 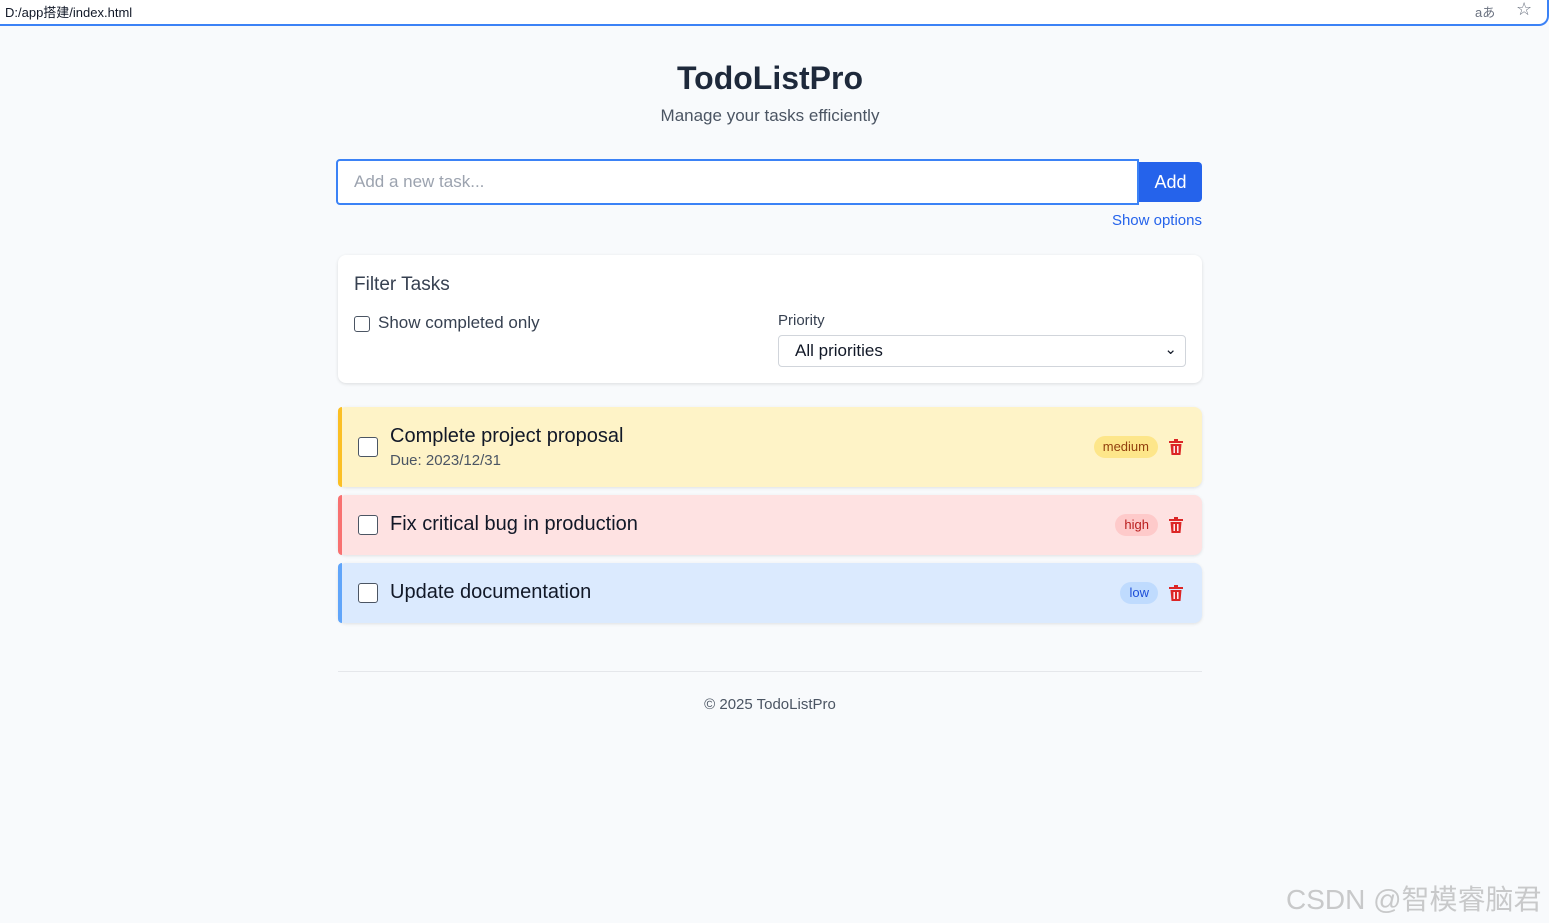 What do you see at coordinates (982, 351) in the screenshot?
I see `priority-select: All priorities ⌄` at bounding box center [982, 351].